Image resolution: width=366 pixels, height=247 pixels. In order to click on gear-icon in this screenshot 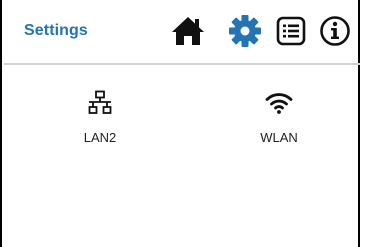, I will do `click(245, 31)`.